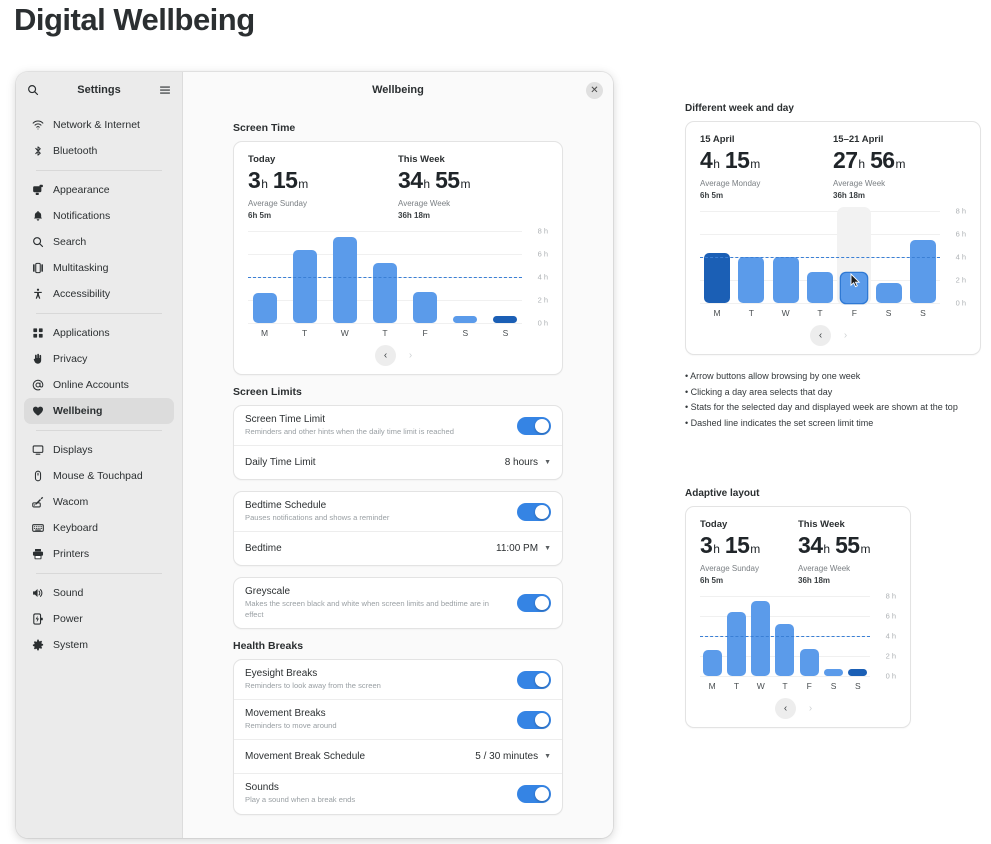  I want to click on sidebar-item-printers: Printers, so click(99, 554).